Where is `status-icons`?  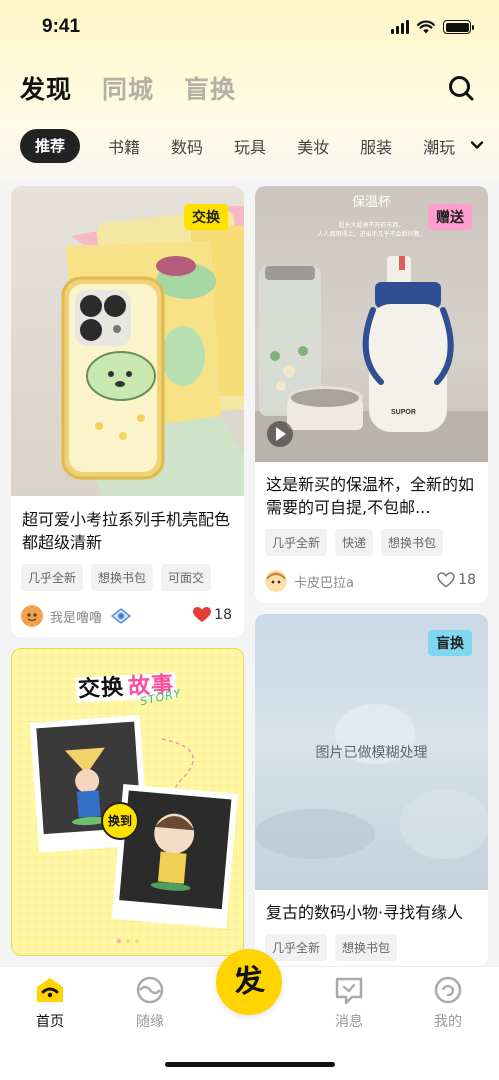
status-icons is located at coordinates (432, 27).